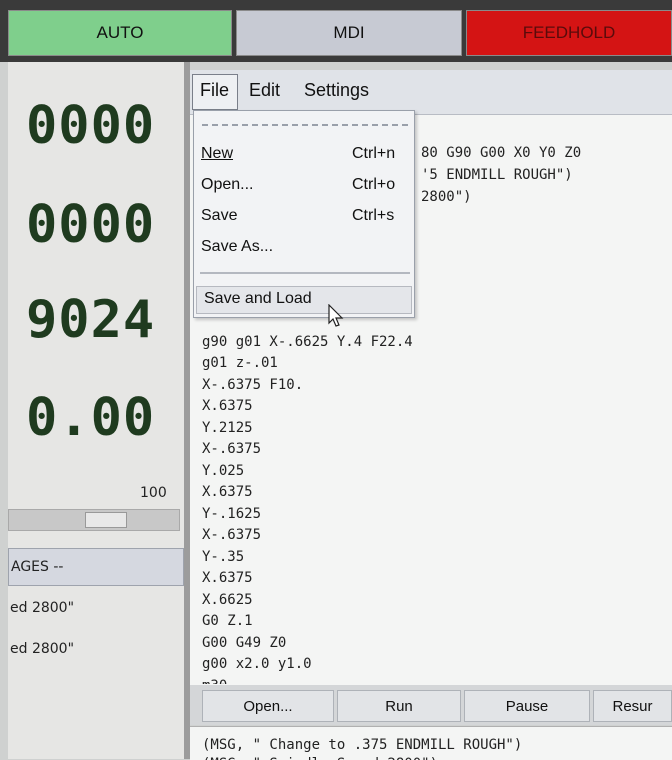 The height and width of the screenshot is (760, 672). What do you see at coordinates (91, 418) in the screenshot?
I see `dro-feed: 0.00` at bounding box center [91, 418].